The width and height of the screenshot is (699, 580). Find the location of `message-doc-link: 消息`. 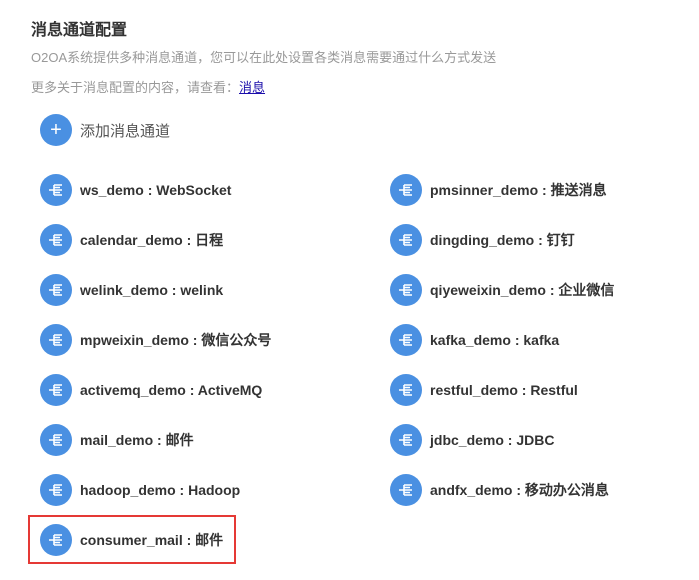

message-doc-link: 消息 is located at coordinates (252, 87).